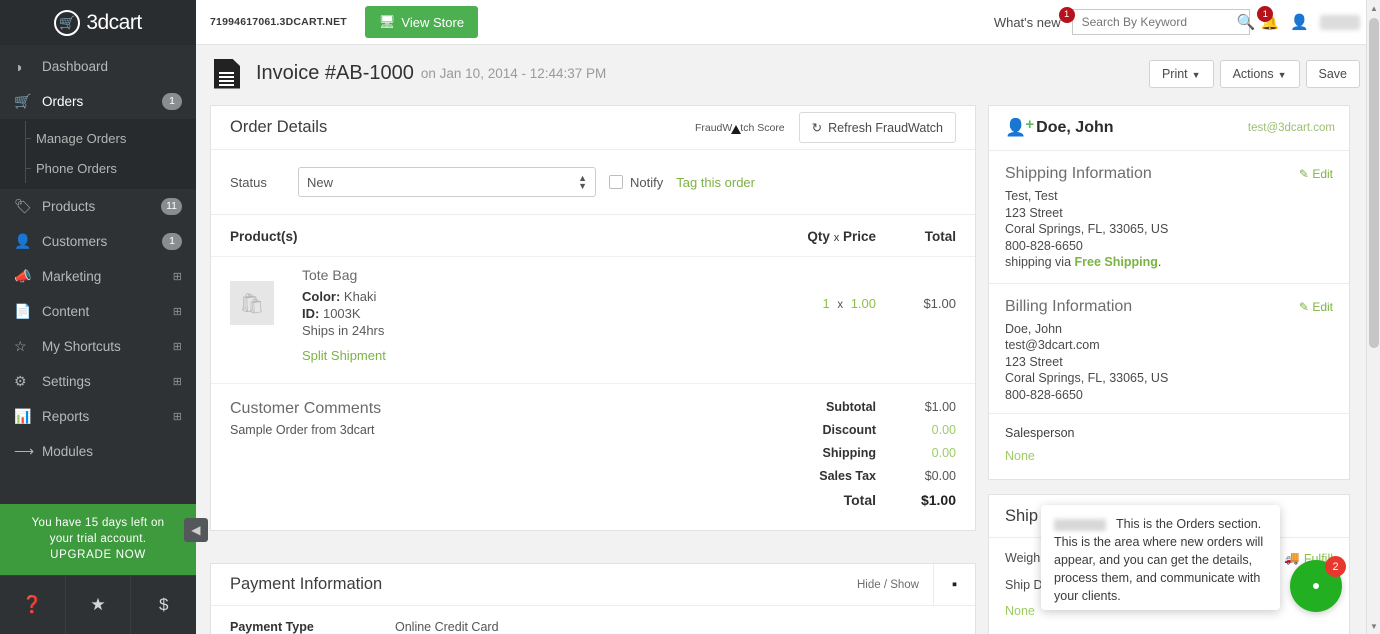 The image size is (1380, 634). Describe the element at coordinates (1373, 626) in the screenshot. I see `scroll-down-icon: ▼` at that location.